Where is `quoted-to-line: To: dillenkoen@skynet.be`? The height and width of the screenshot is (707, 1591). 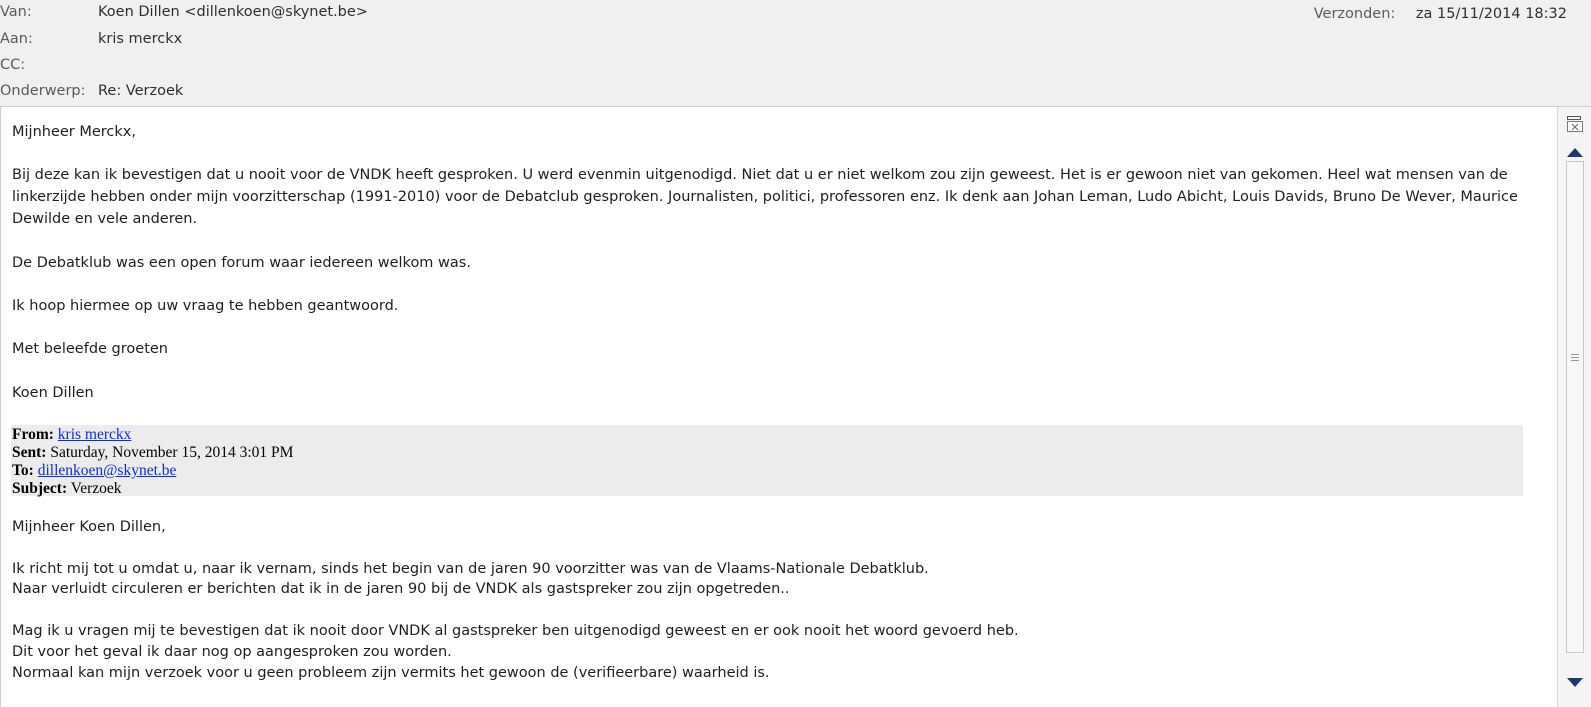 quoted-to-line: To: dillenkoen@skynet.be is located at coordinates (94, 471).